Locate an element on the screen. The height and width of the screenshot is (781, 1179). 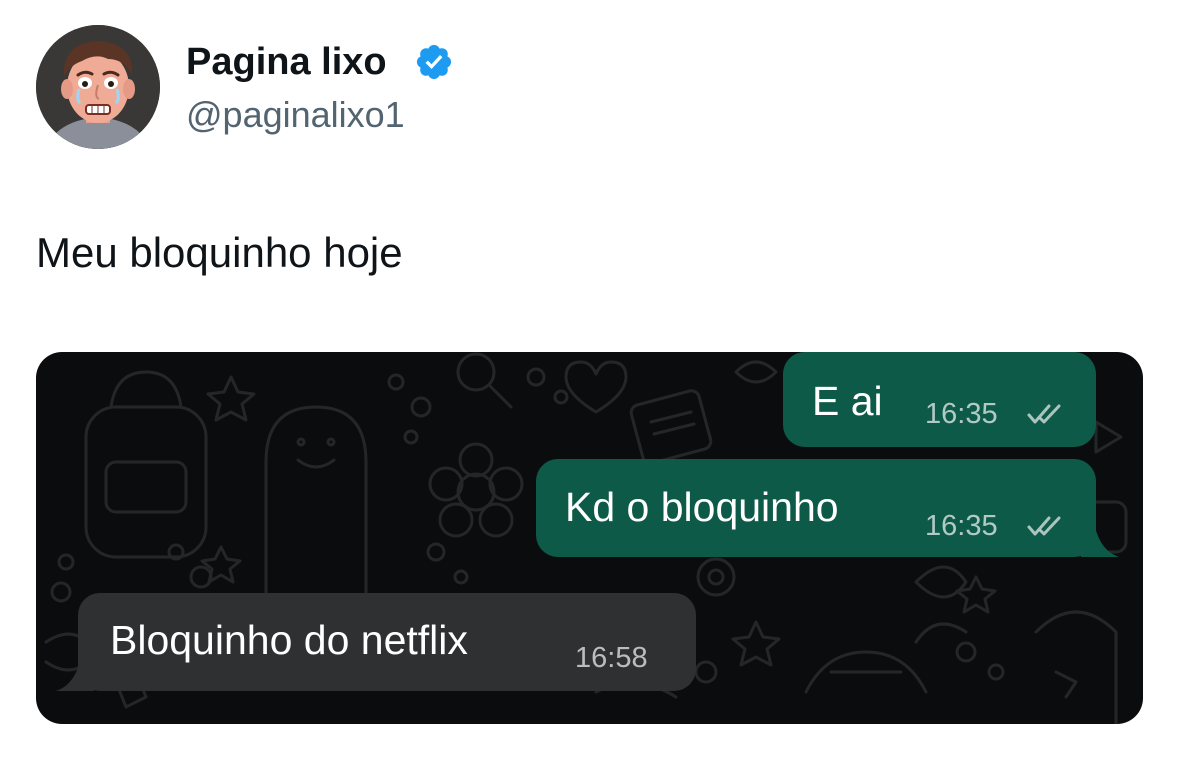
bubble-tail-incoming is located at coordinates (75, 676).